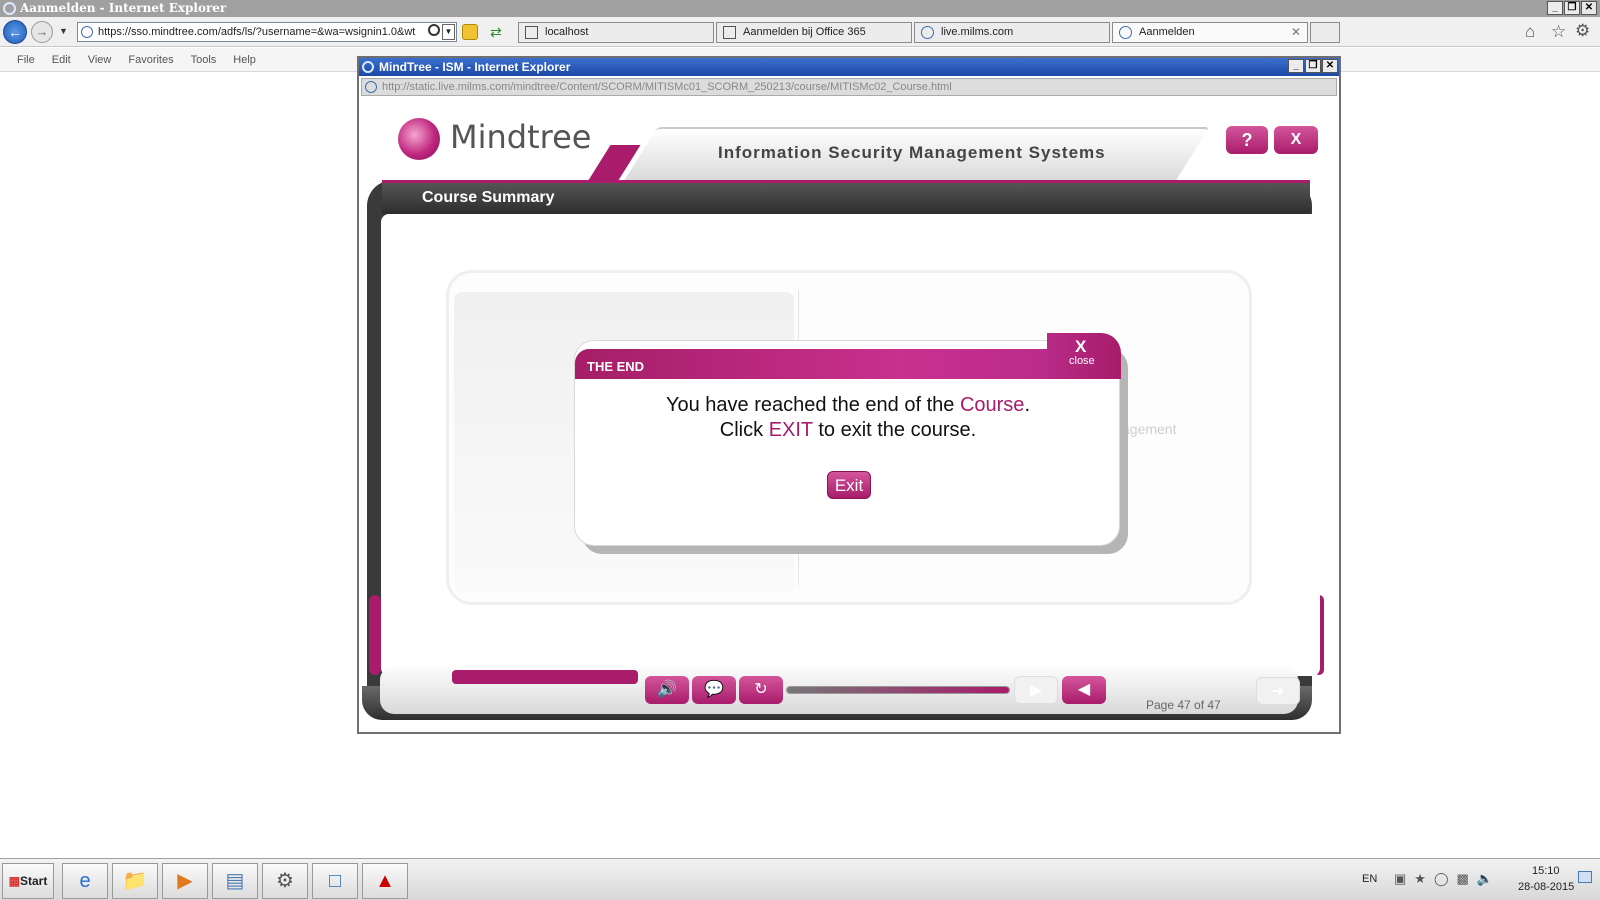  I want to click on address-dropdown-button: ▼, so click(448, 32).